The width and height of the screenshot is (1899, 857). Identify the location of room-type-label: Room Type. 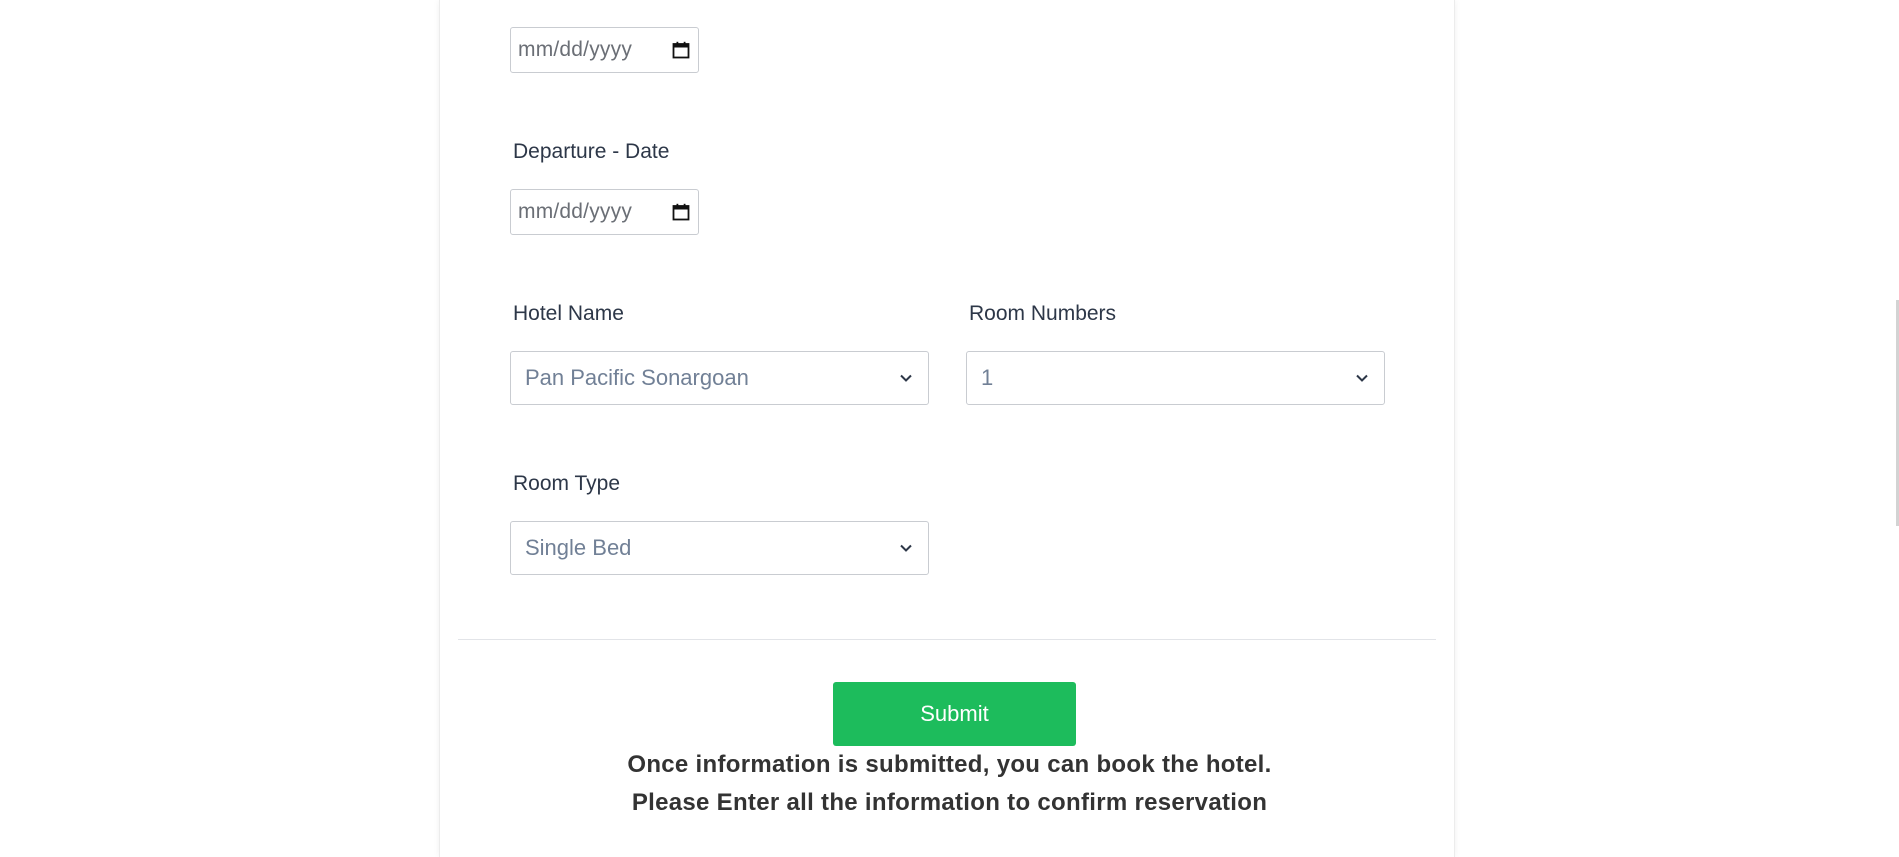
(566, 483).